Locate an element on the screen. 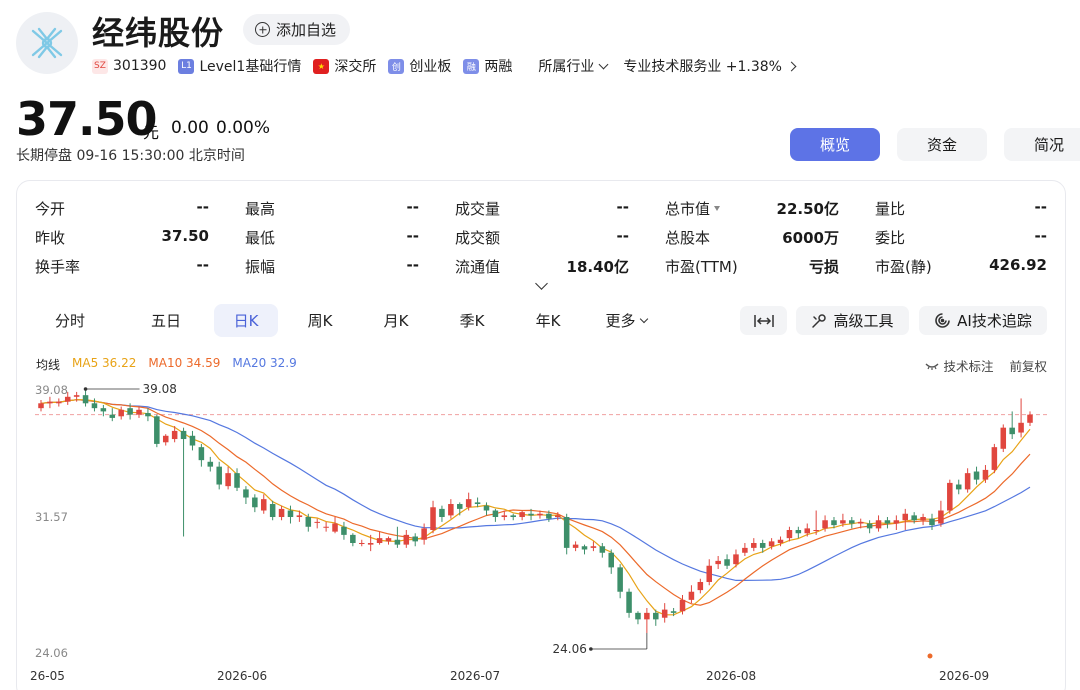 The width and height of the screenshot is (1080, 690). tab-weekly-k: 周K is located at coordinates (320, 320).